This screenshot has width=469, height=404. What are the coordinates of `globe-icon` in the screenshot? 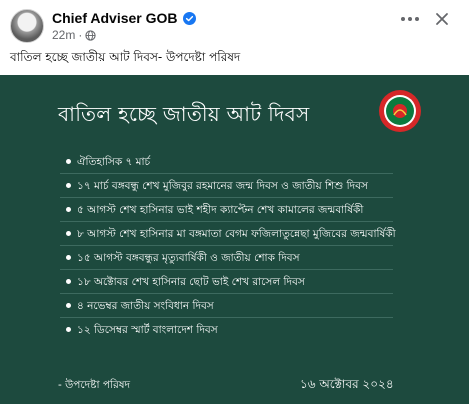 It's located at (90, 35).